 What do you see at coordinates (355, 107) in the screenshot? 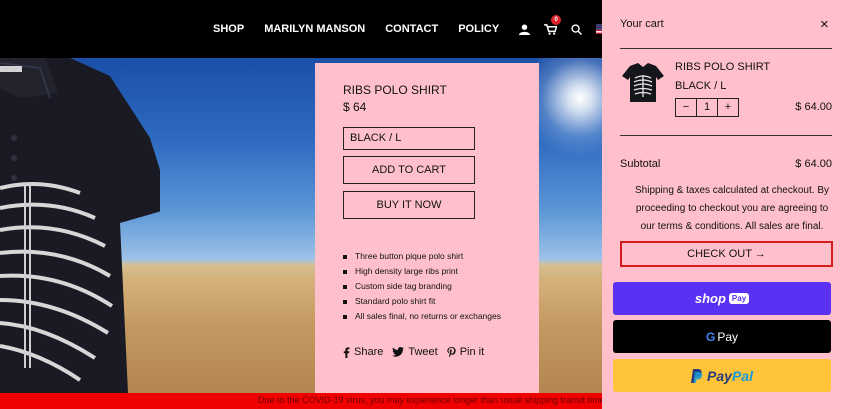
I see `product-price: $ 64` at bounding box center [355, 107].